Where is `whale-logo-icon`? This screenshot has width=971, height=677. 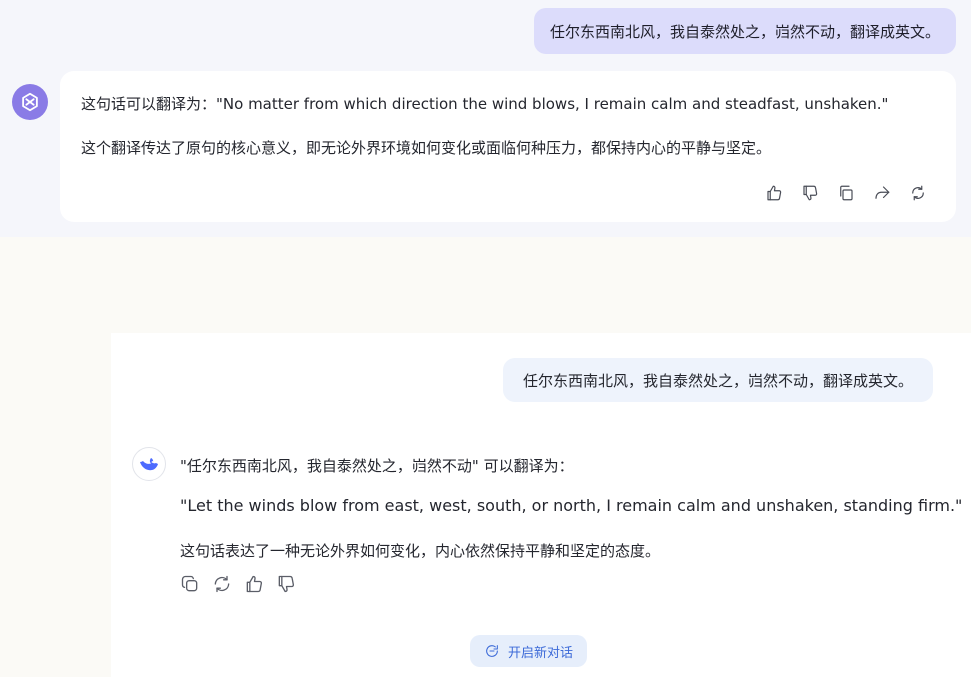
whale-logo-icon is located at coordinates (149, 464).